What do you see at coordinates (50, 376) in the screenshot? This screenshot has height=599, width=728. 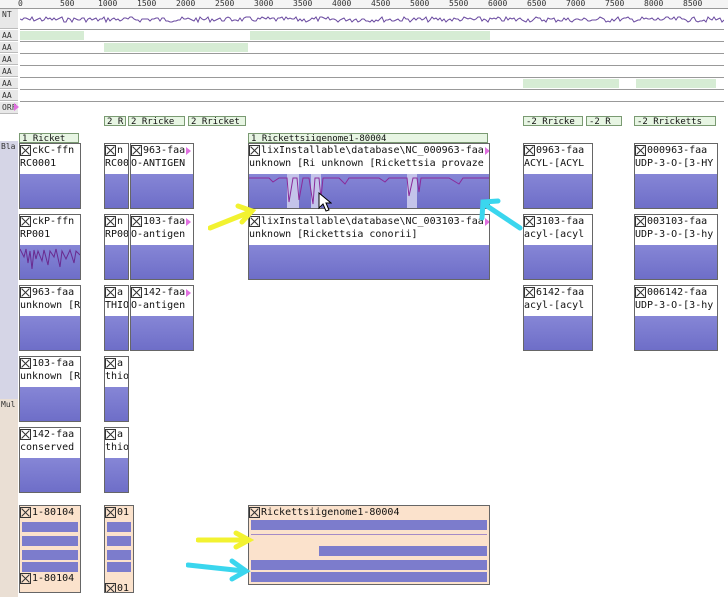 I see `panel-subtitle: unknown [R` at bounding box center [50, 376].